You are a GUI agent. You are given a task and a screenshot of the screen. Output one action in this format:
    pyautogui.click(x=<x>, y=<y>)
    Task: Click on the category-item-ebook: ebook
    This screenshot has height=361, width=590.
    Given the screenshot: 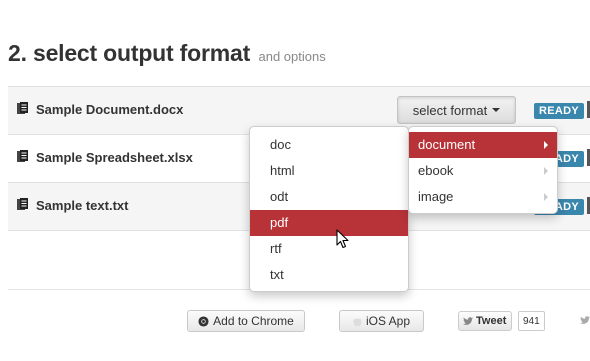 What is the action you would take?
    pyautogui.click(x=483, y=171)
    